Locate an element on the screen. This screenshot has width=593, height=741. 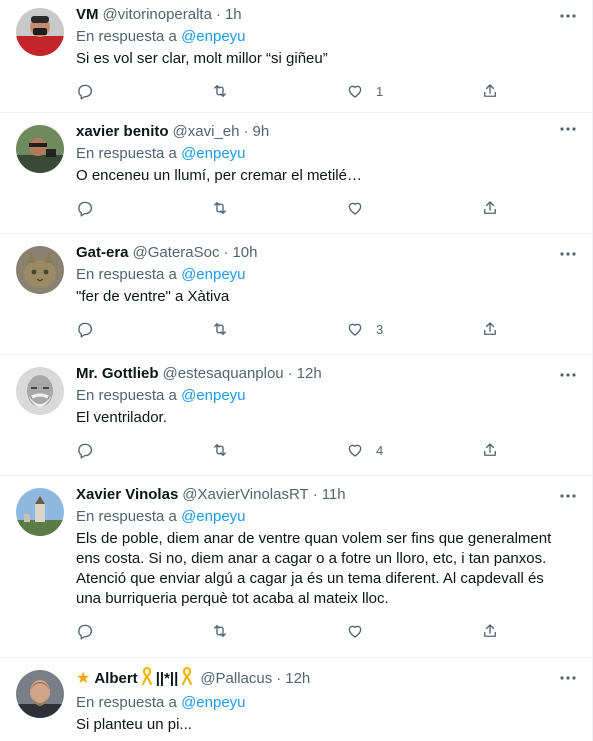
display-name: Mr. Gottlieb is located at coordinates (117, 374).